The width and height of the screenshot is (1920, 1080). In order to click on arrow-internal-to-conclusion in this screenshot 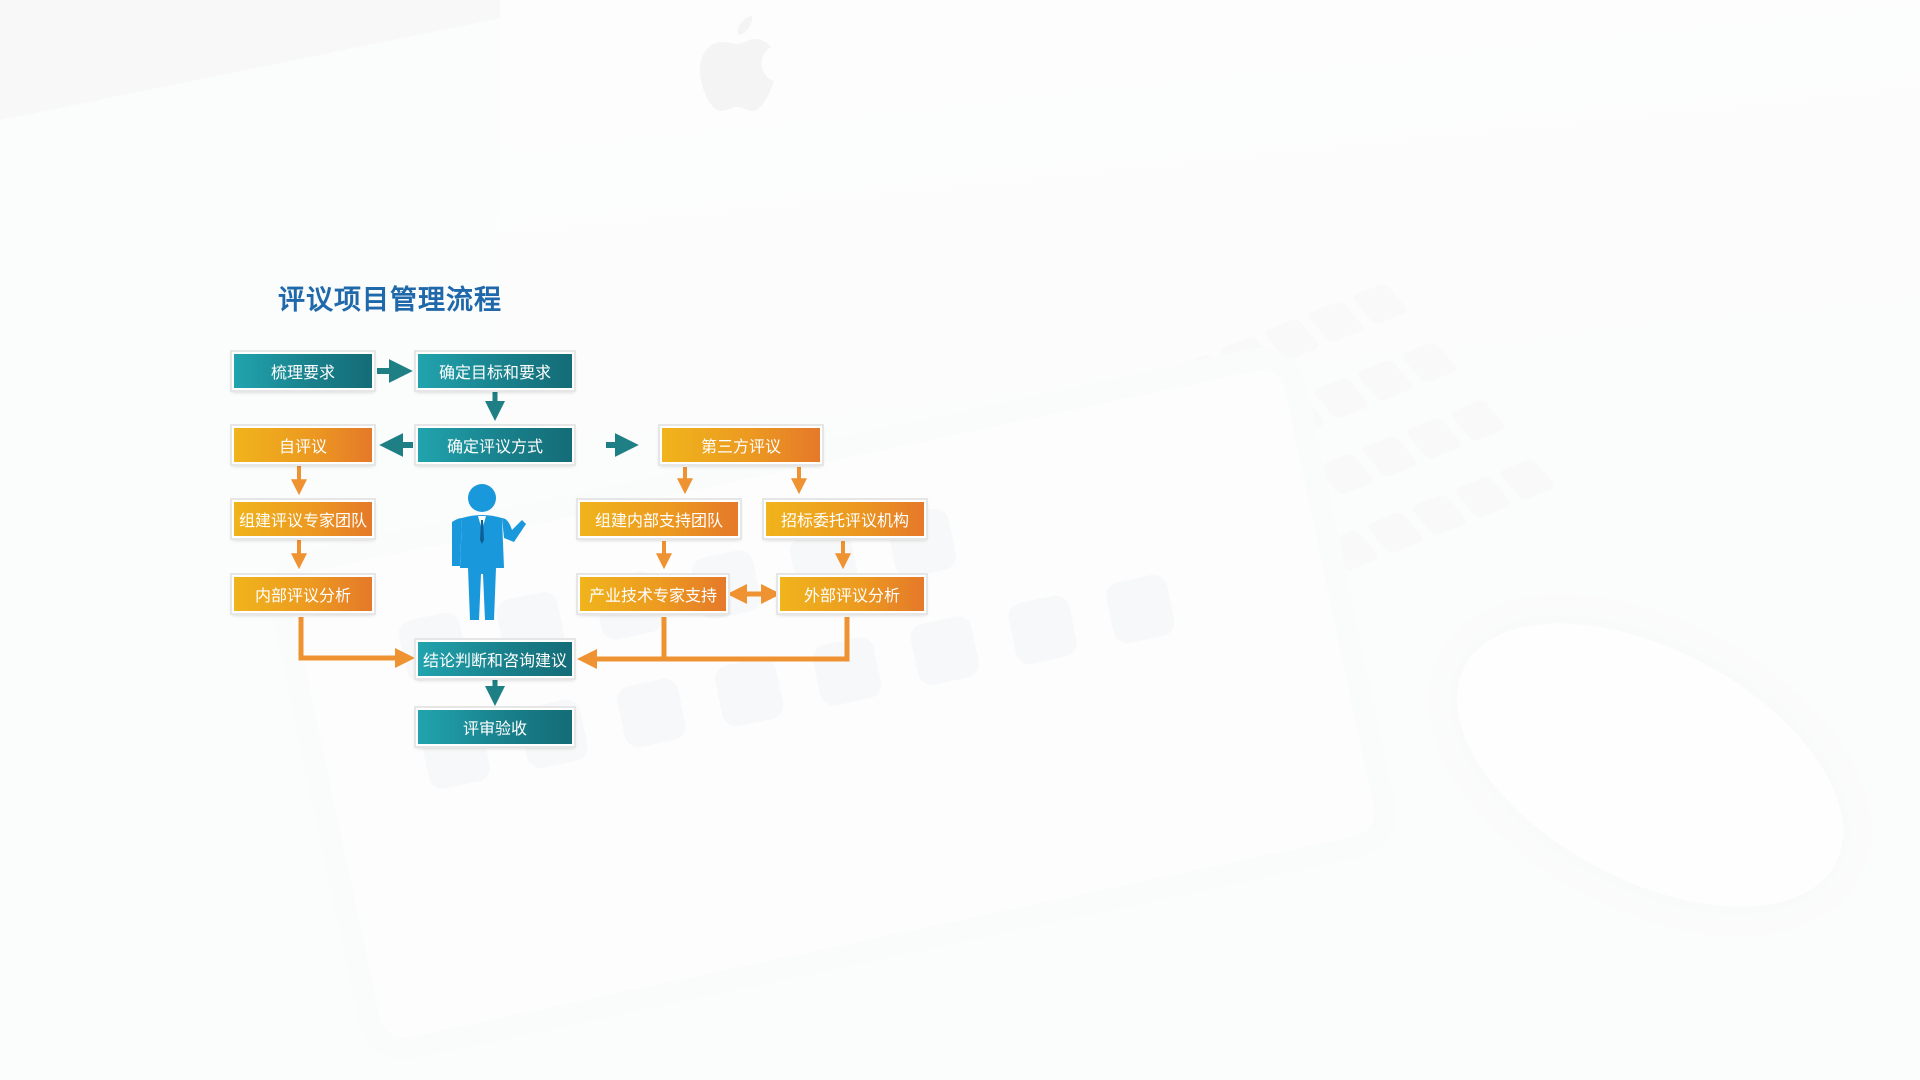, I will do `click(356, 642)`.